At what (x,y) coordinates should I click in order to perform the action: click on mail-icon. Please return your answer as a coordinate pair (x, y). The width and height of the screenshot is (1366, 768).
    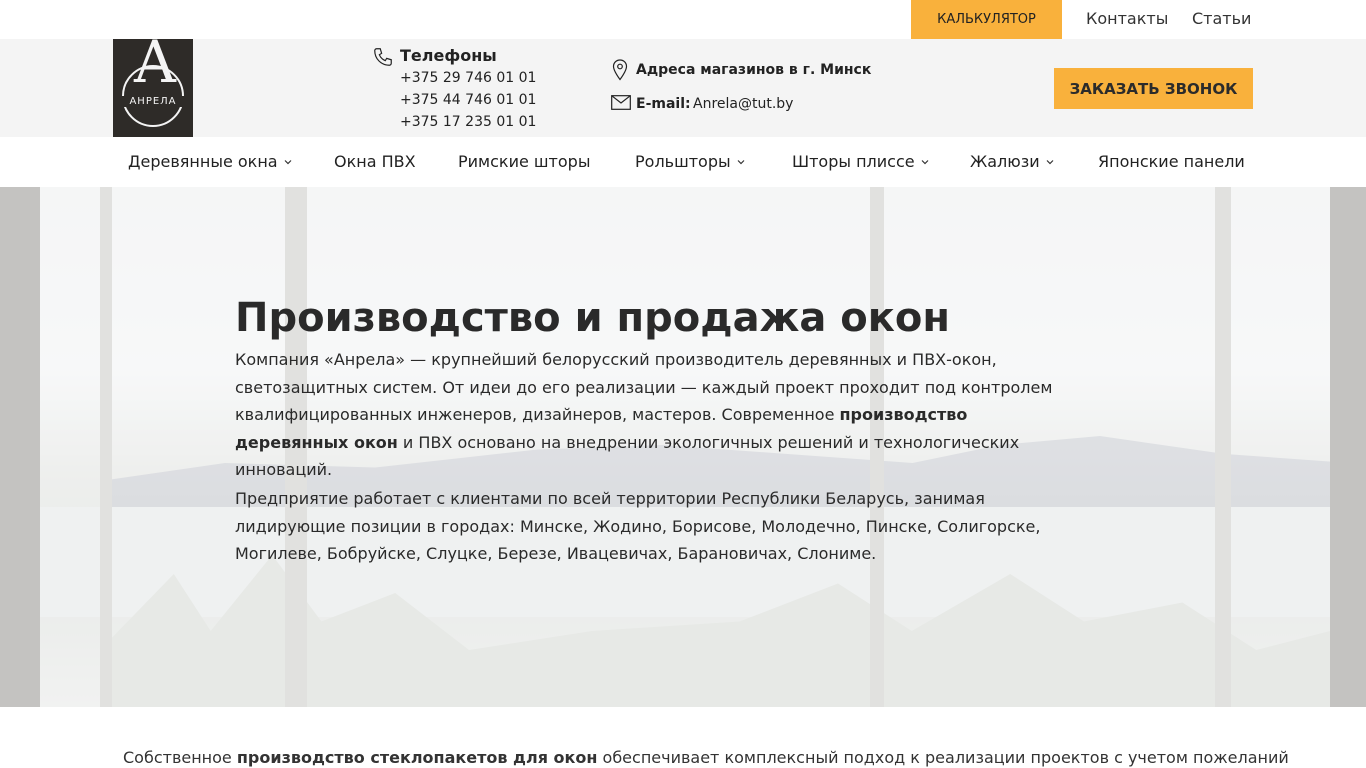
    Looking at the image, I should click on (621, 102).